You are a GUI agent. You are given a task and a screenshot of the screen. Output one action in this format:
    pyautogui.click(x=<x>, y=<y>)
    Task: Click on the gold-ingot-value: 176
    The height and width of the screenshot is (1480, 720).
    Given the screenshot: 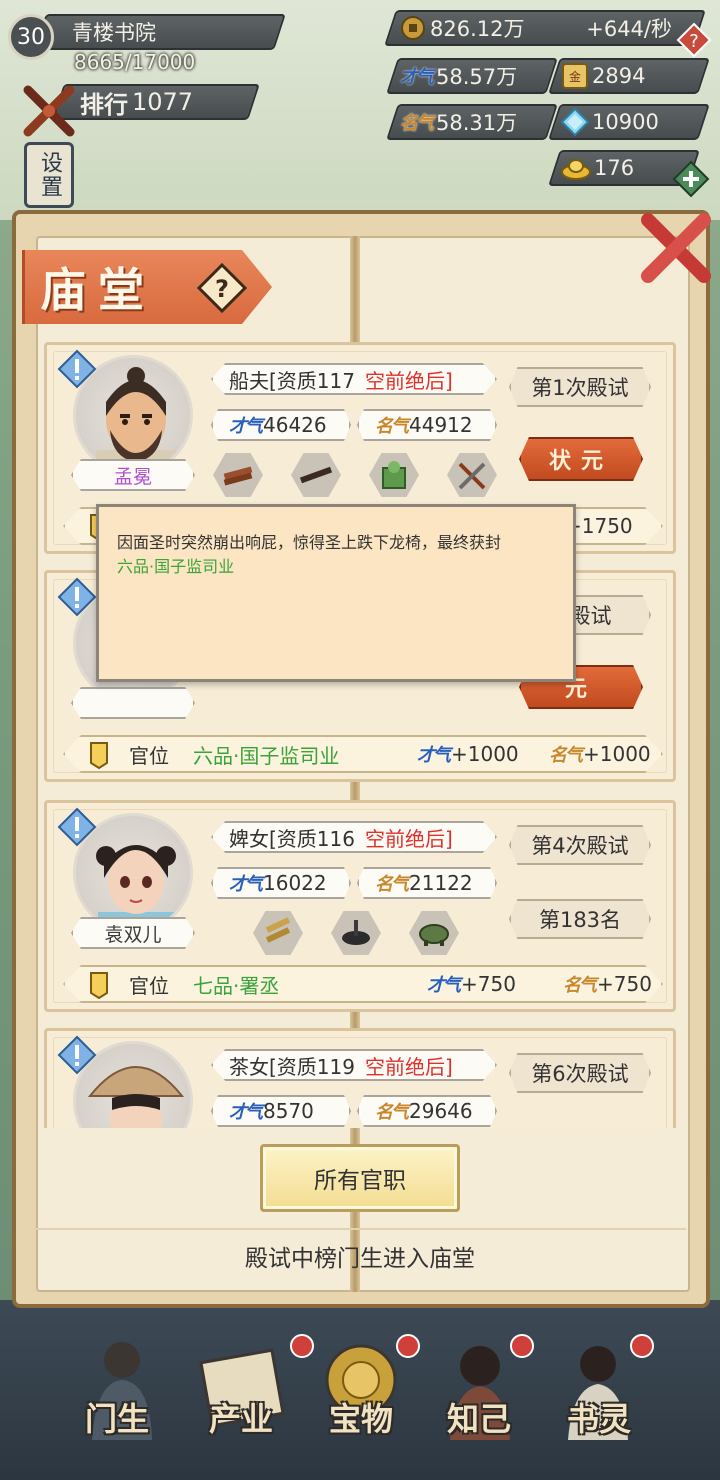 What is the action you would take?
    pyautogui.click(x=614, y=168)
    